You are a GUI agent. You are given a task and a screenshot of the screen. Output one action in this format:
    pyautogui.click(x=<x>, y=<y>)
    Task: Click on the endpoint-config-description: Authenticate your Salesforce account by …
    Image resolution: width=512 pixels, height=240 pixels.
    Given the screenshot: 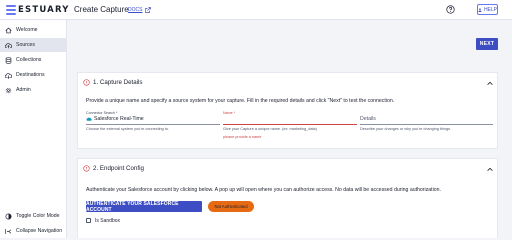 What is the action you would take?
    pyautogui.click(x=263, y=190)
    